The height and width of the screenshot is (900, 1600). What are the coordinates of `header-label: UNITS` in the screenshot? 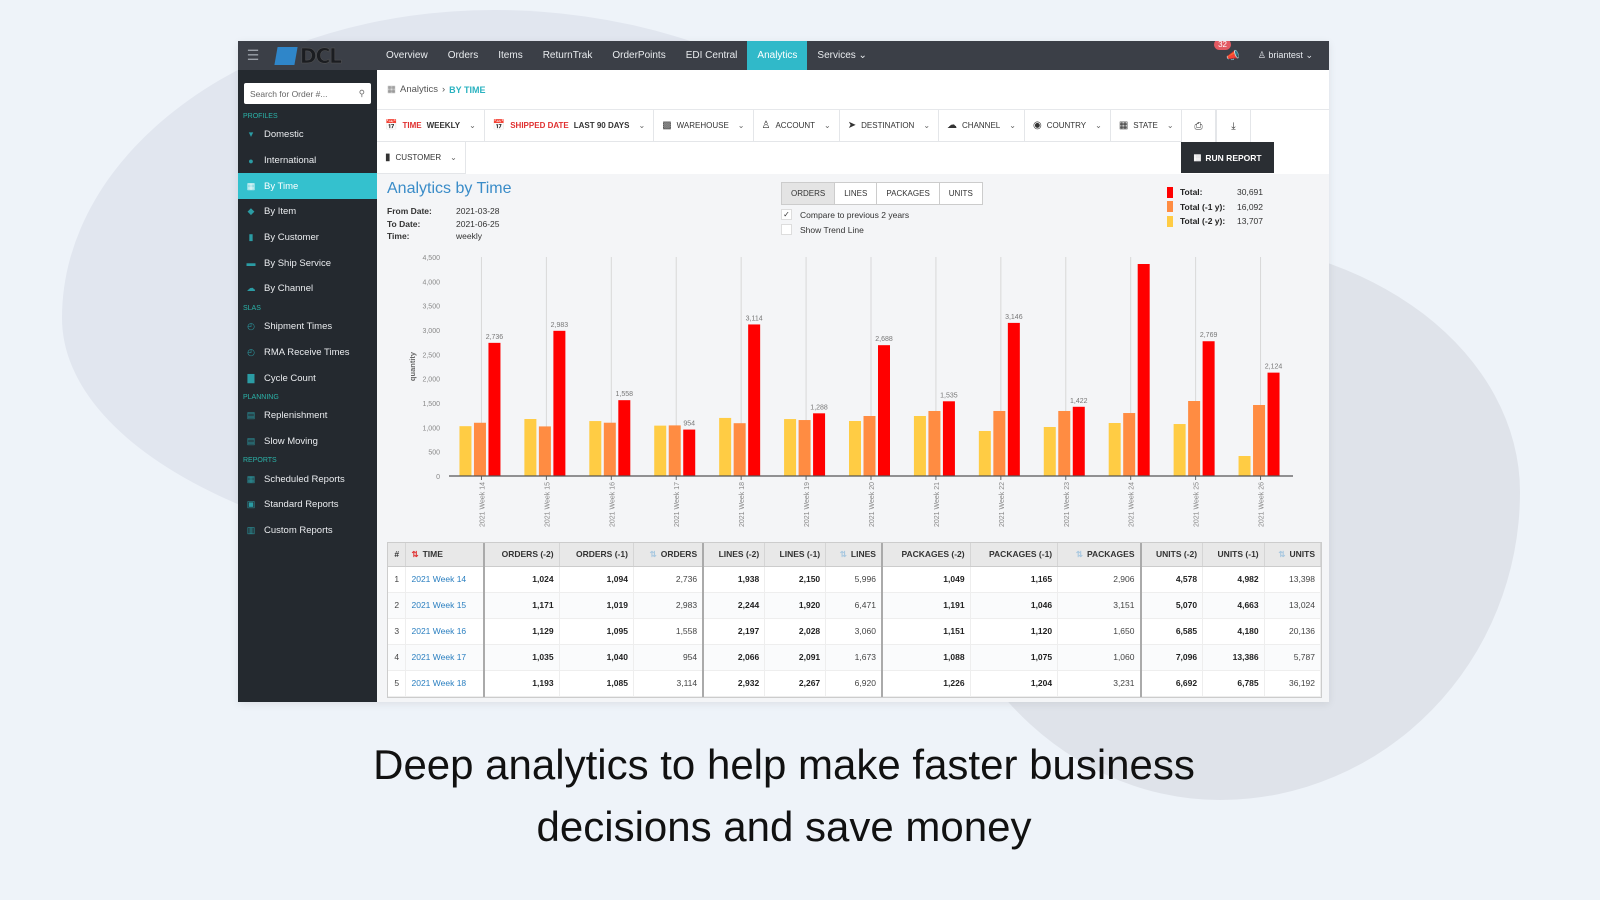 It's located at (1302, 553).